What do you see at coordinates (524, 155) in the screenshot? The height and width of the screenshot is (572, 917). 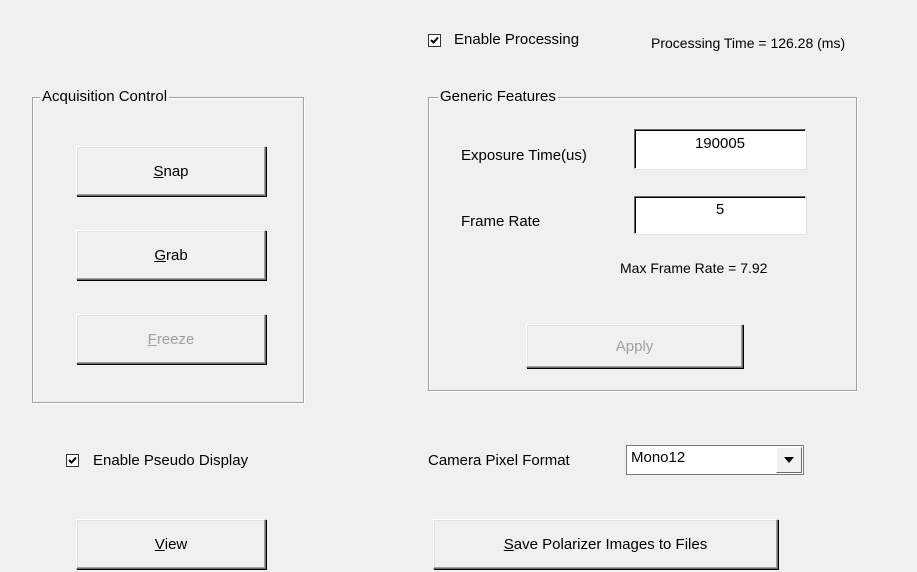 I see `exposure-time-label: Exposure Time(us)` at bounding box center [524, 155].